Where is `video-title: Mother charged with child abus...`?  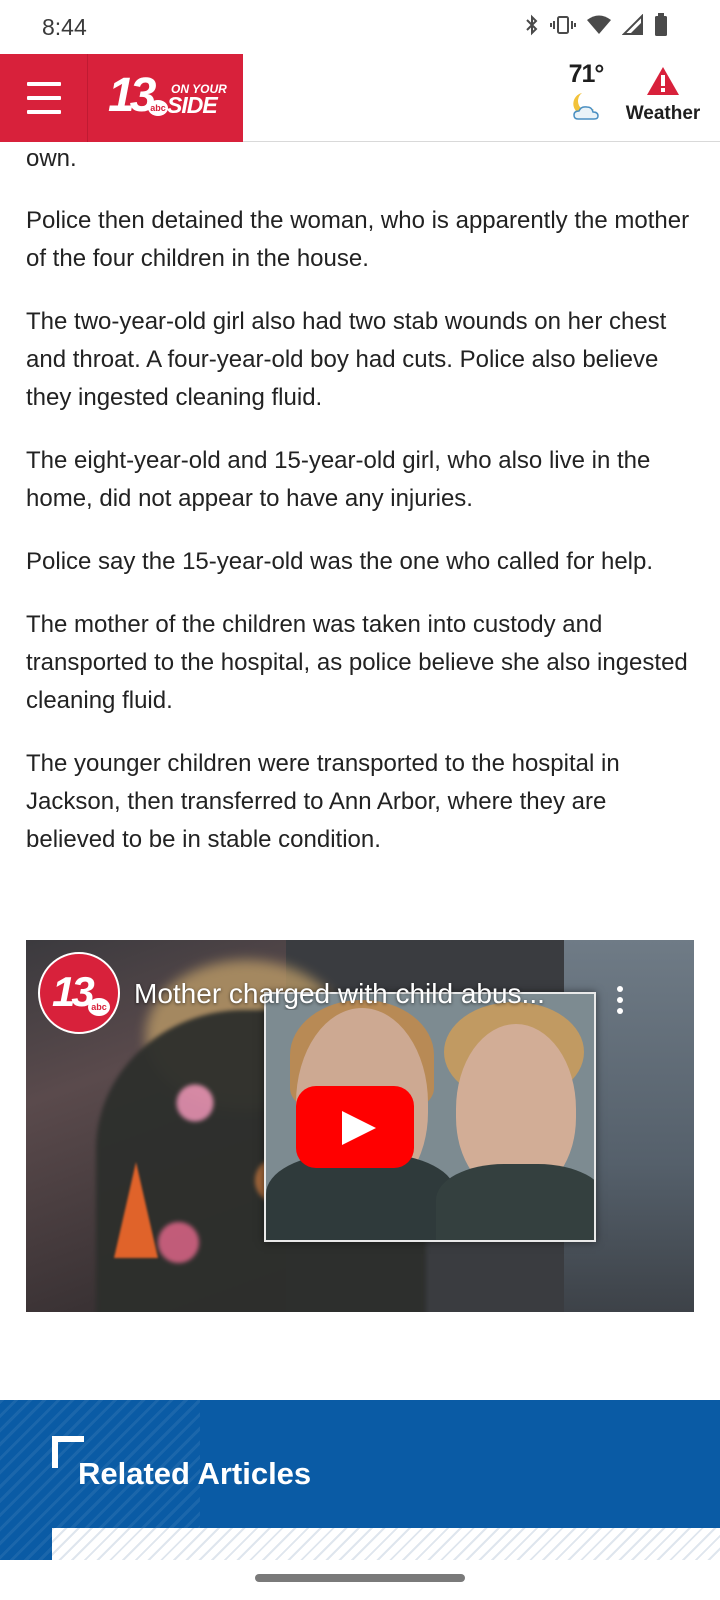
video-title: Mother charged with child abus... is located at coordinates (364, 994).